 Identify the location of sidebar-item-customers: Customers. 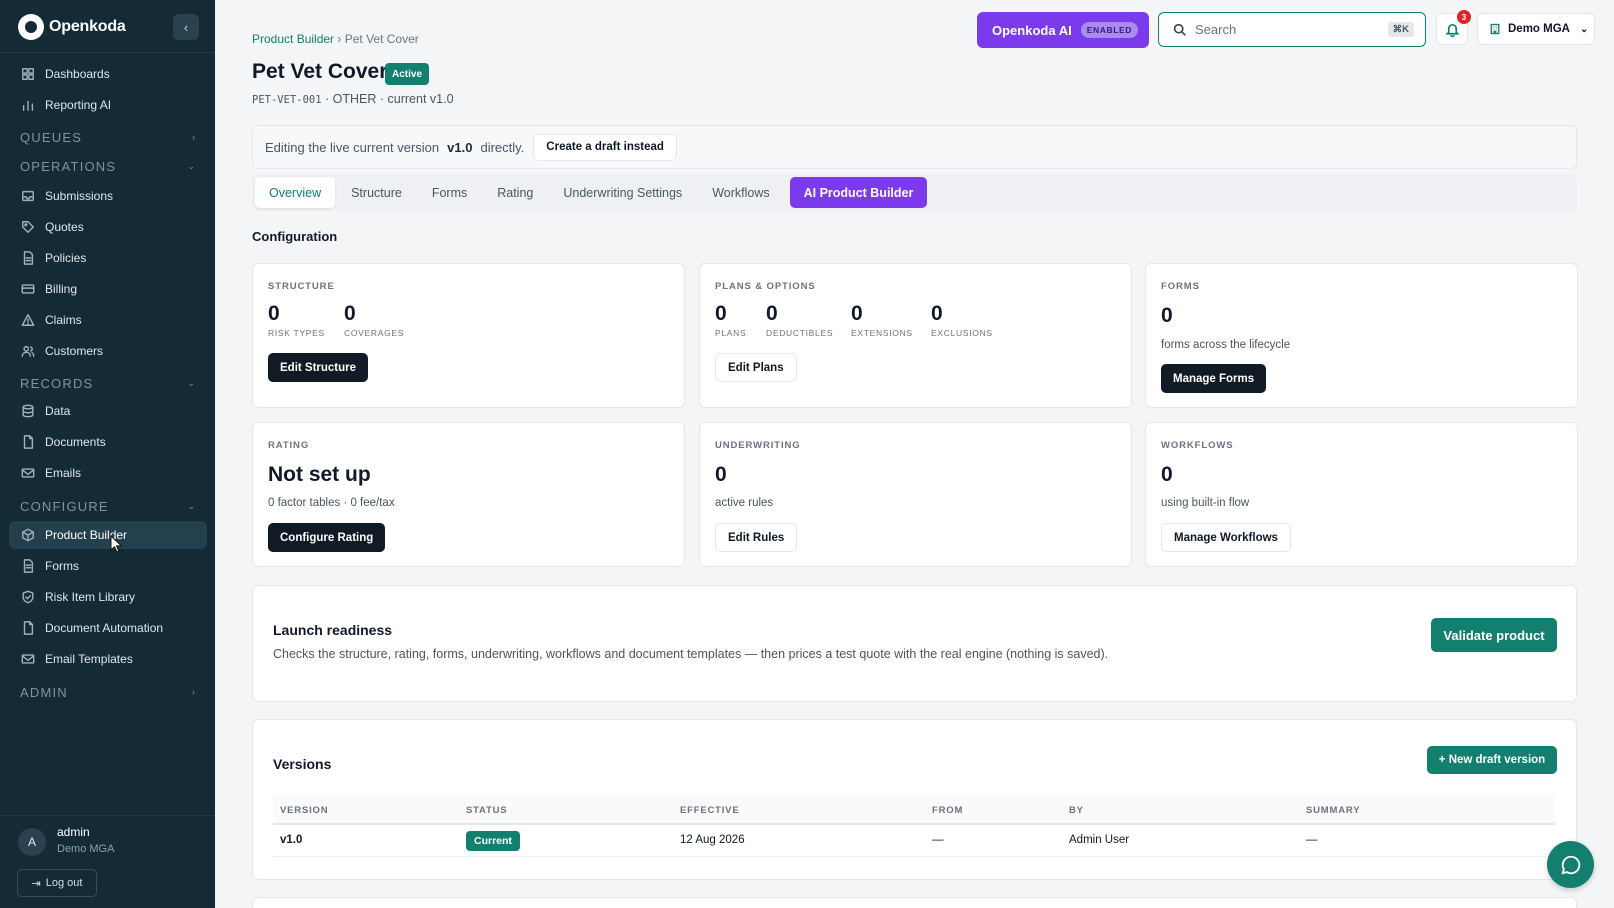
(108, 351).